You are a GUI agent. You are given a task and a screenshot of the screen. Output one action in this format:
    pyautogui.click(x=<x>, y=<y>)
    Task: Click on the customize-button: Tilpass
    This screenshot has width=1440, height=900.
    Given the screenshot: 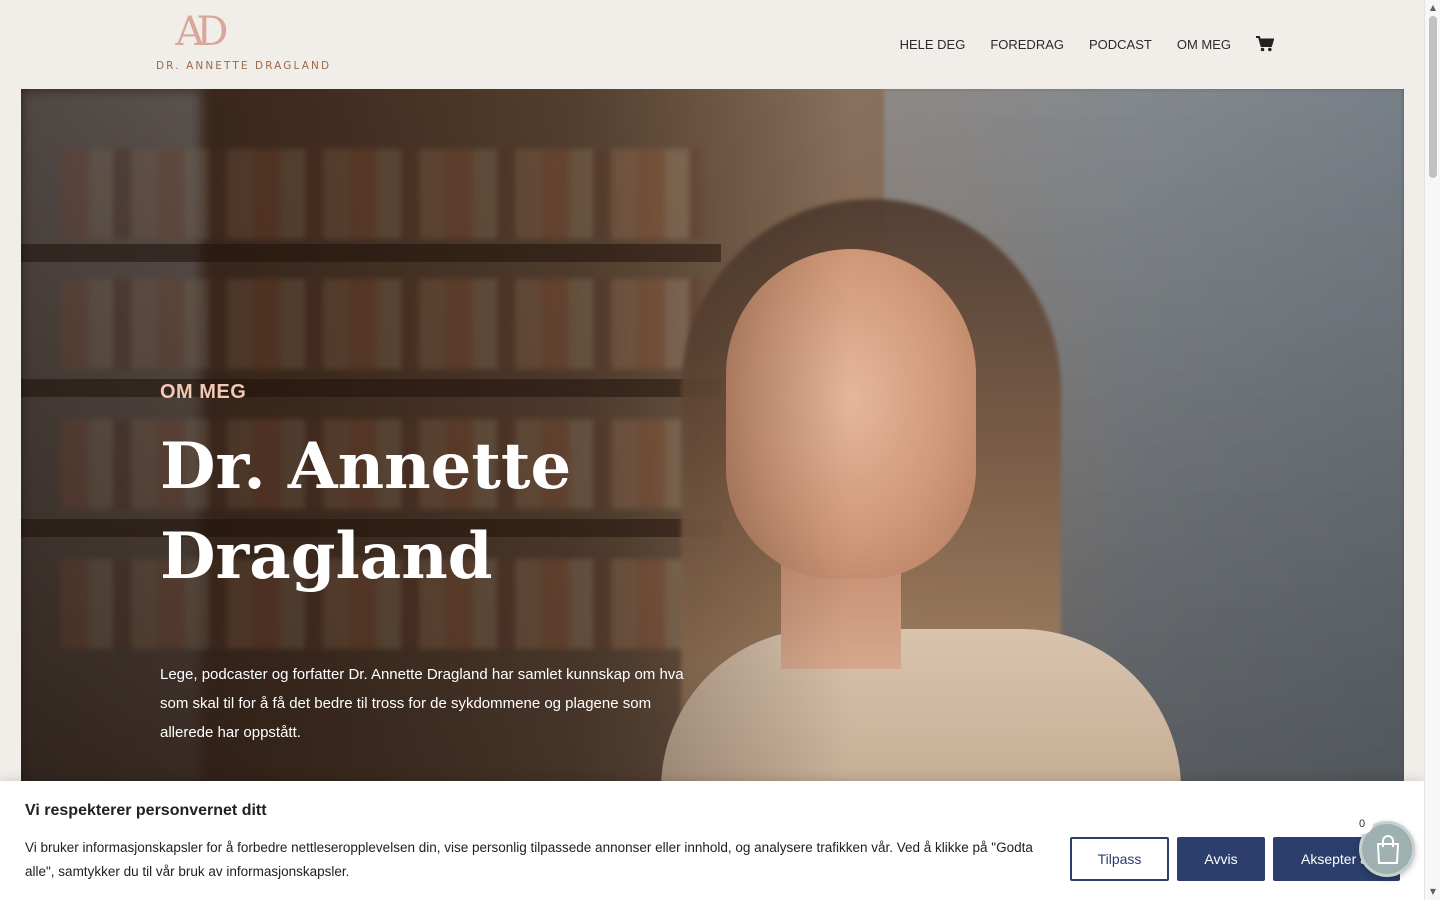 What is the action you would take?
    pyautogui.click(x=1119, y=859)
    